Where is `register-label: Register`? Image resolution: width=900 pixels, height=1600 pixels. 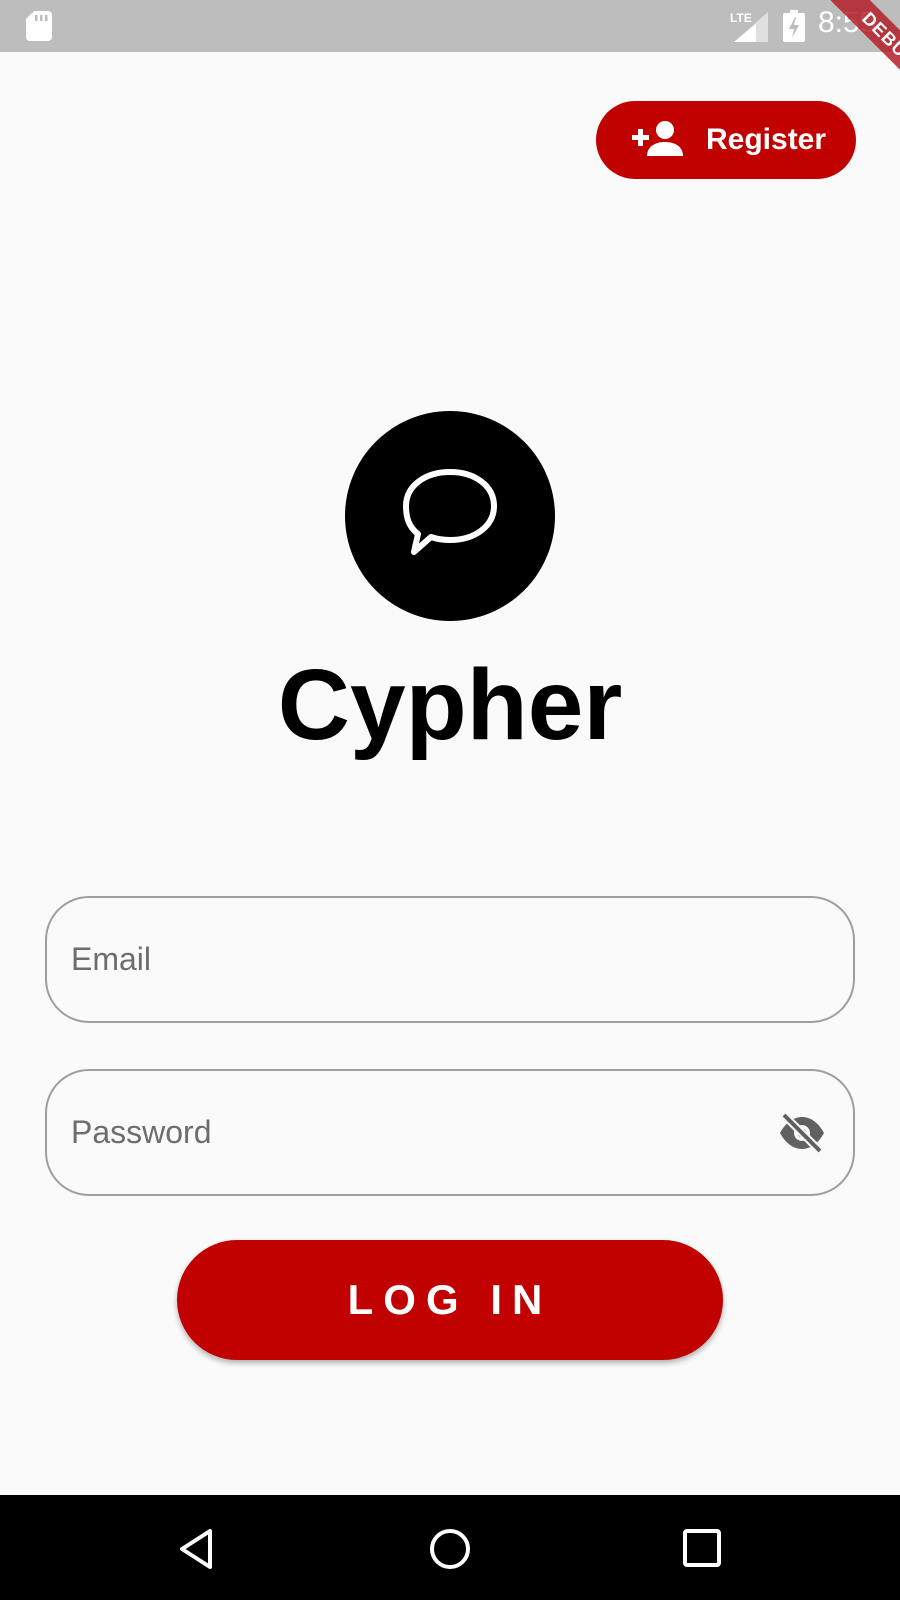
register-label: Register is located at coordinates (766, 139).